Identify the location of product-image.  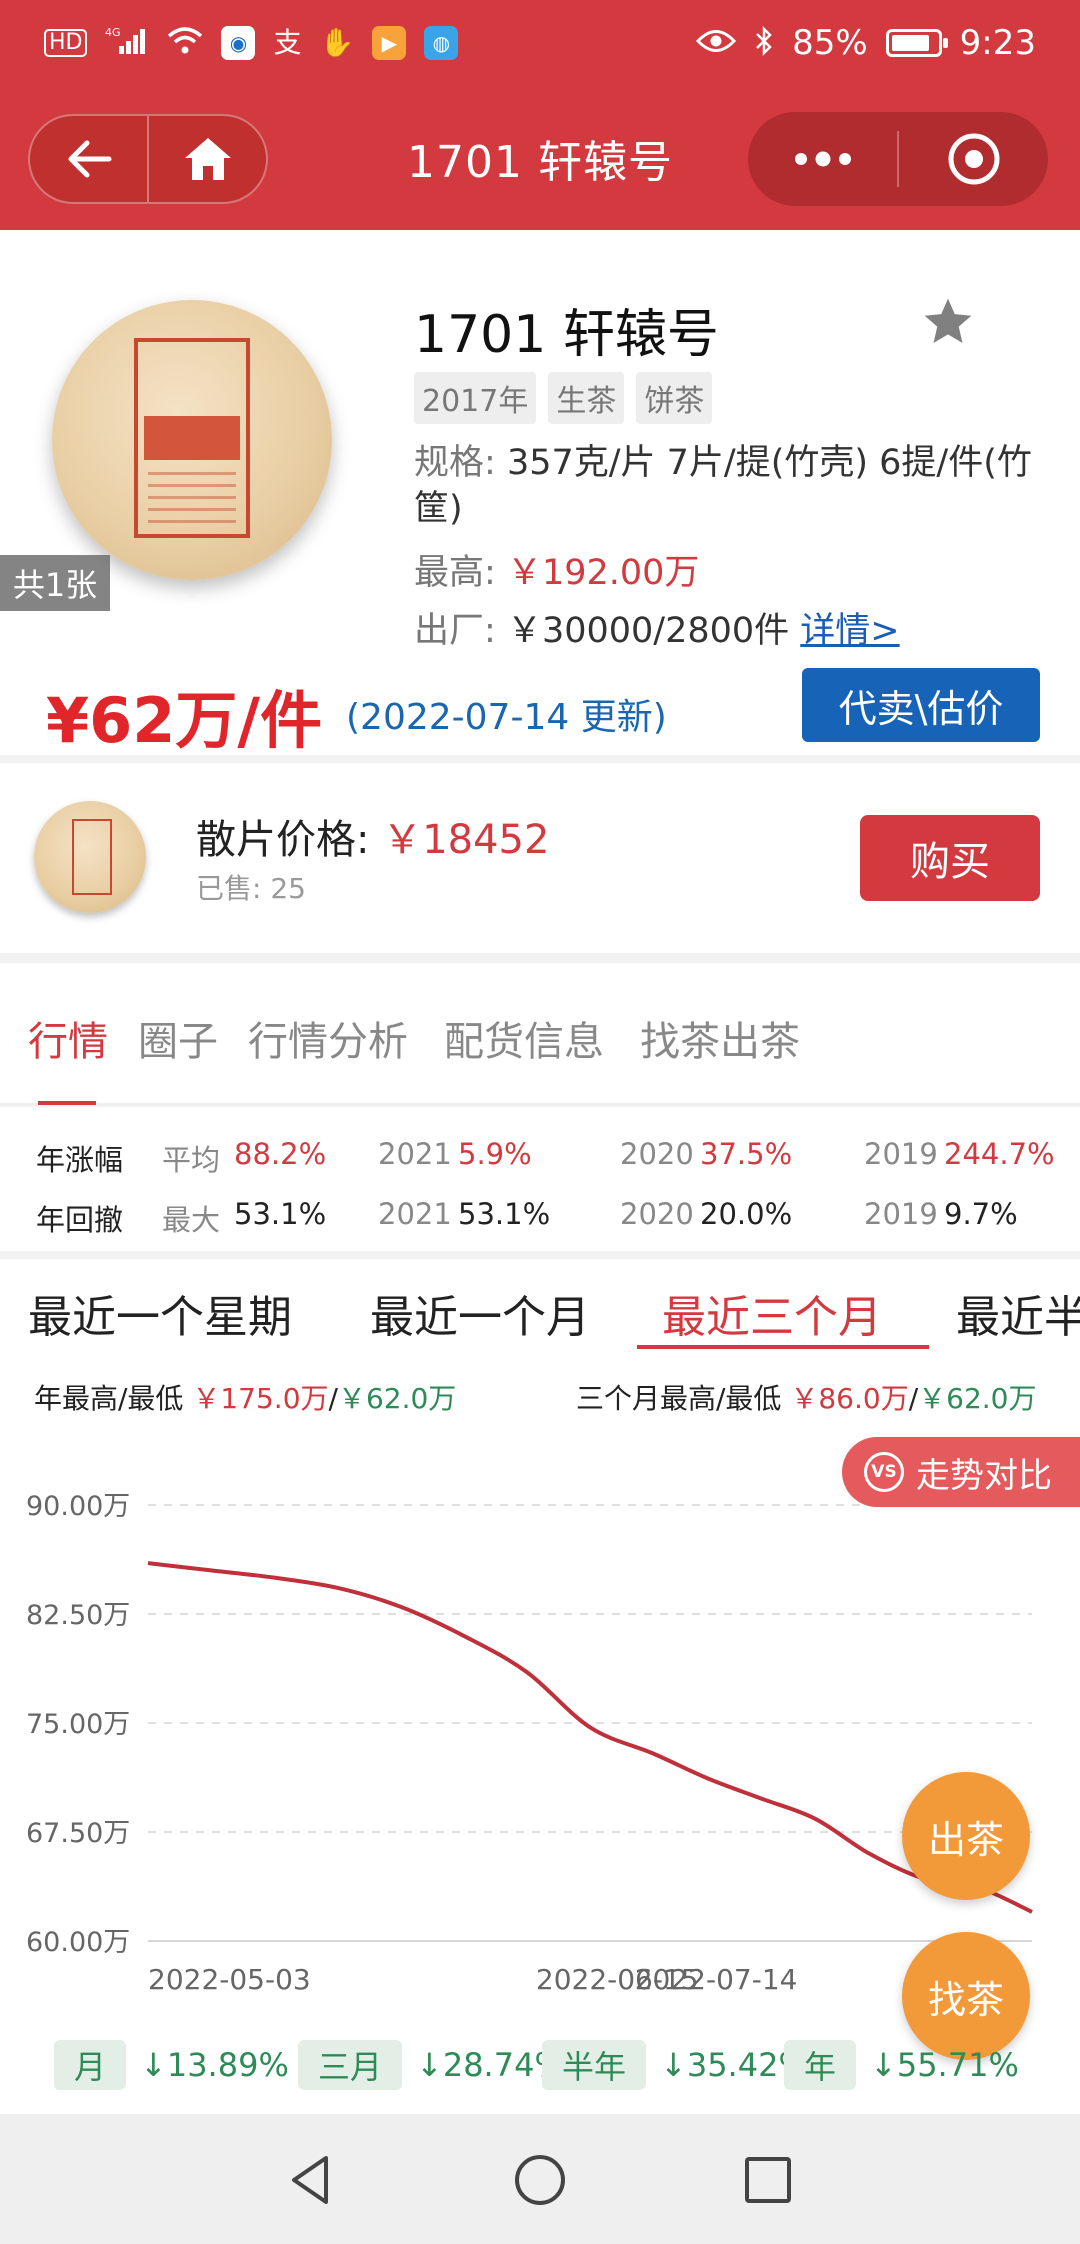
(192, 440).